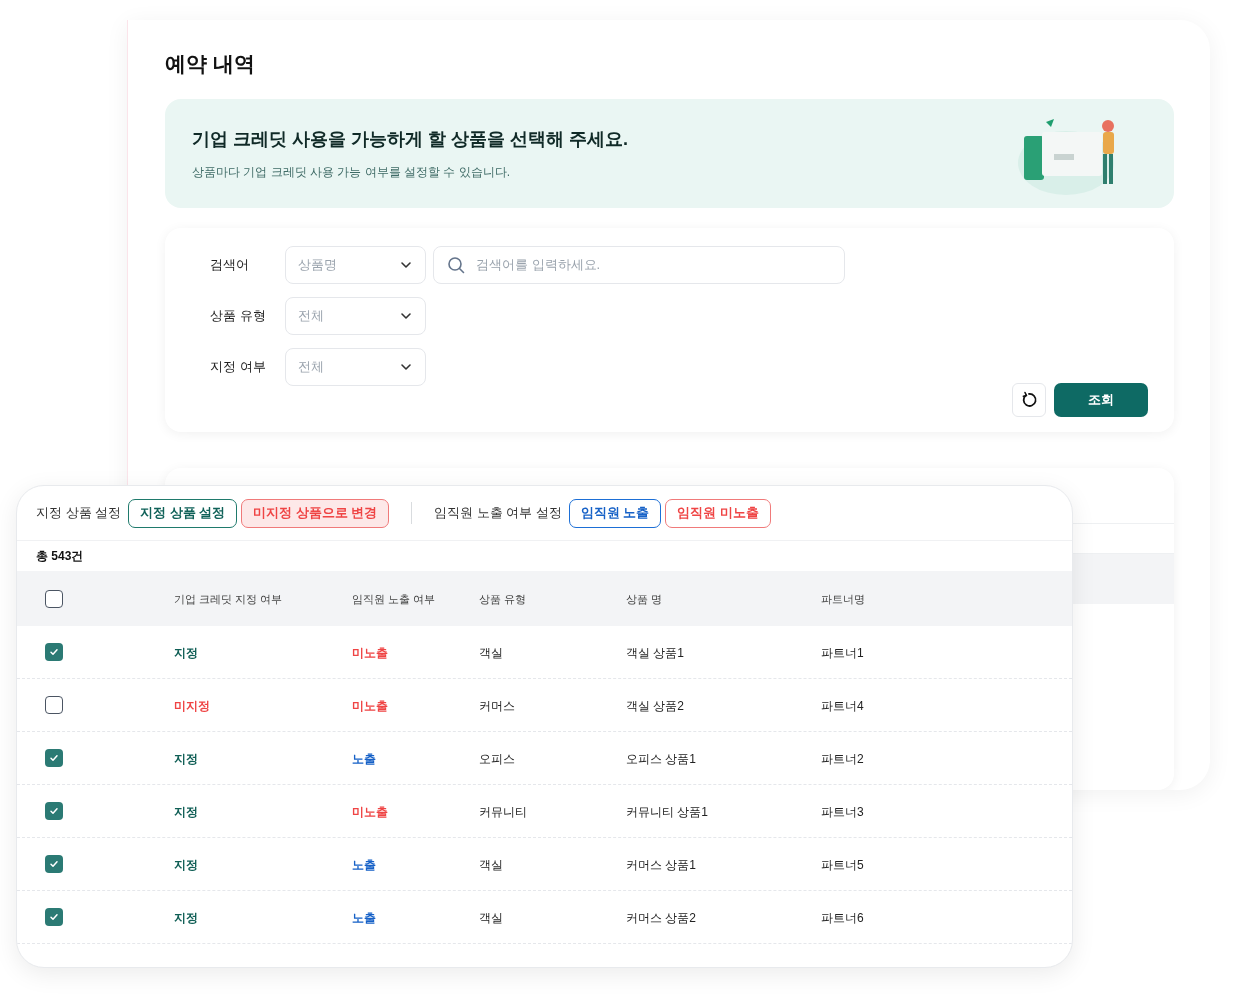 Image resolution: width=1238 pixels, height=1000 pixels. I want to click on table-cell: 파트너4, so click(842, 706).